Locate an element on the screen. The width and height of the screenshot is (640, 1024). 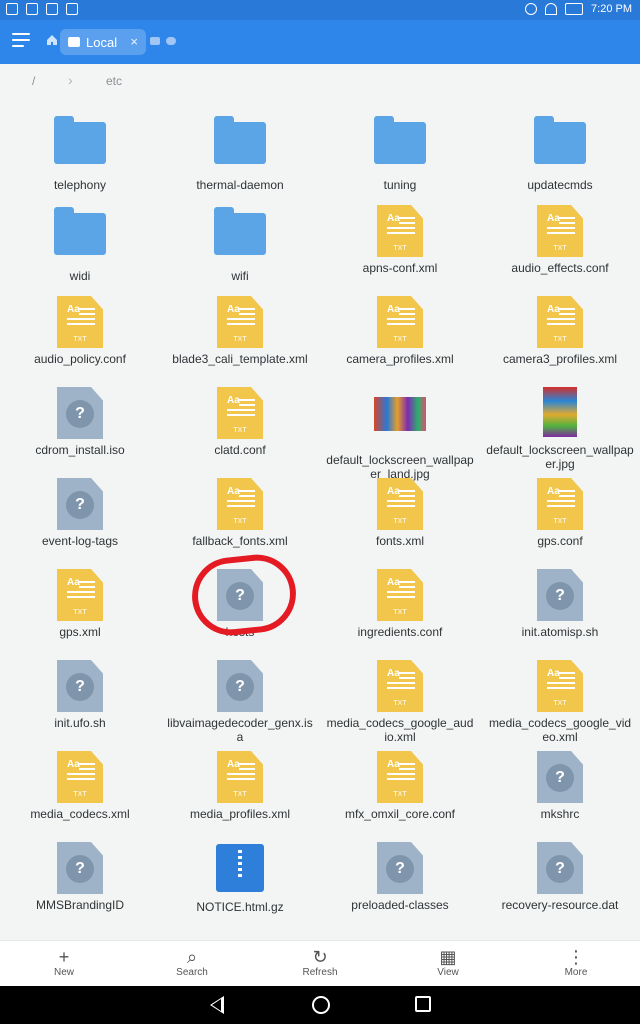
file-item: ? init.atomisp.sh is located at coordinates (560, 604).